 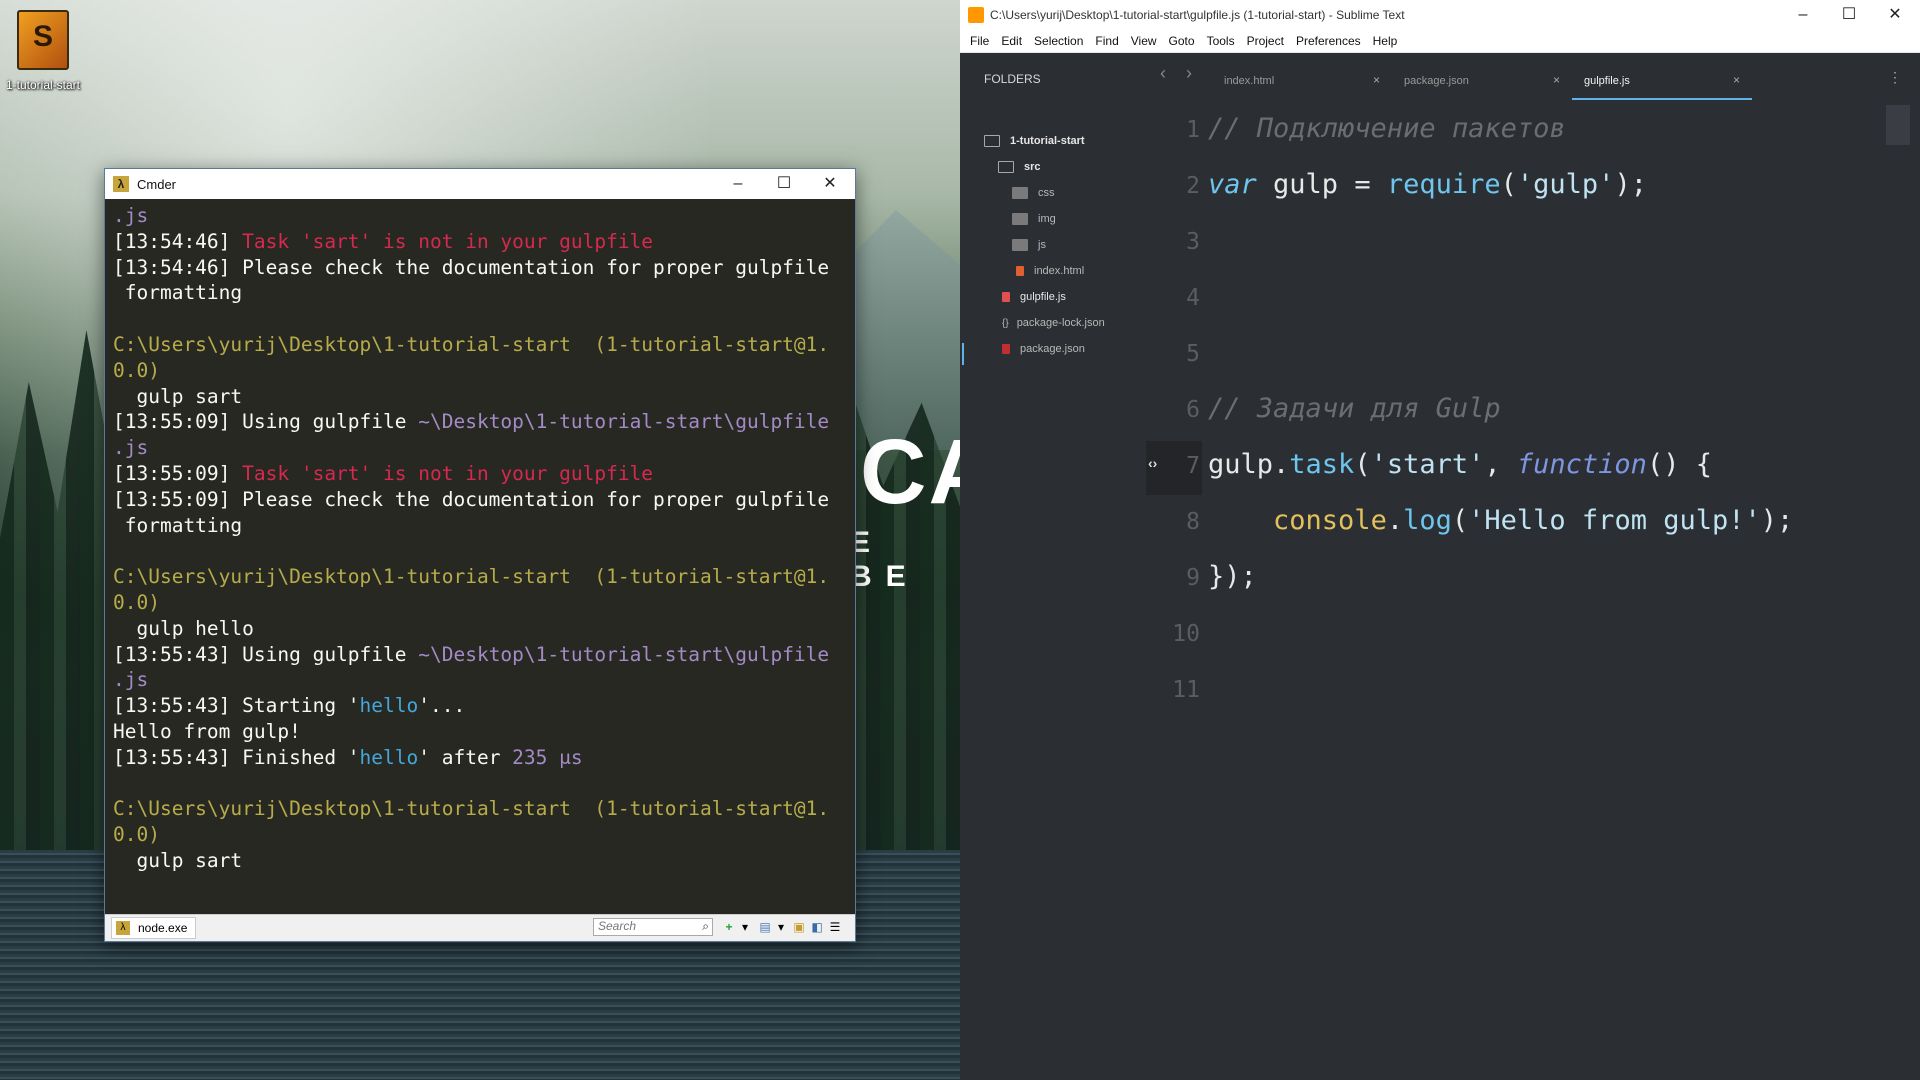 I want to click on code-line: });, so click(x=1232, y=576).